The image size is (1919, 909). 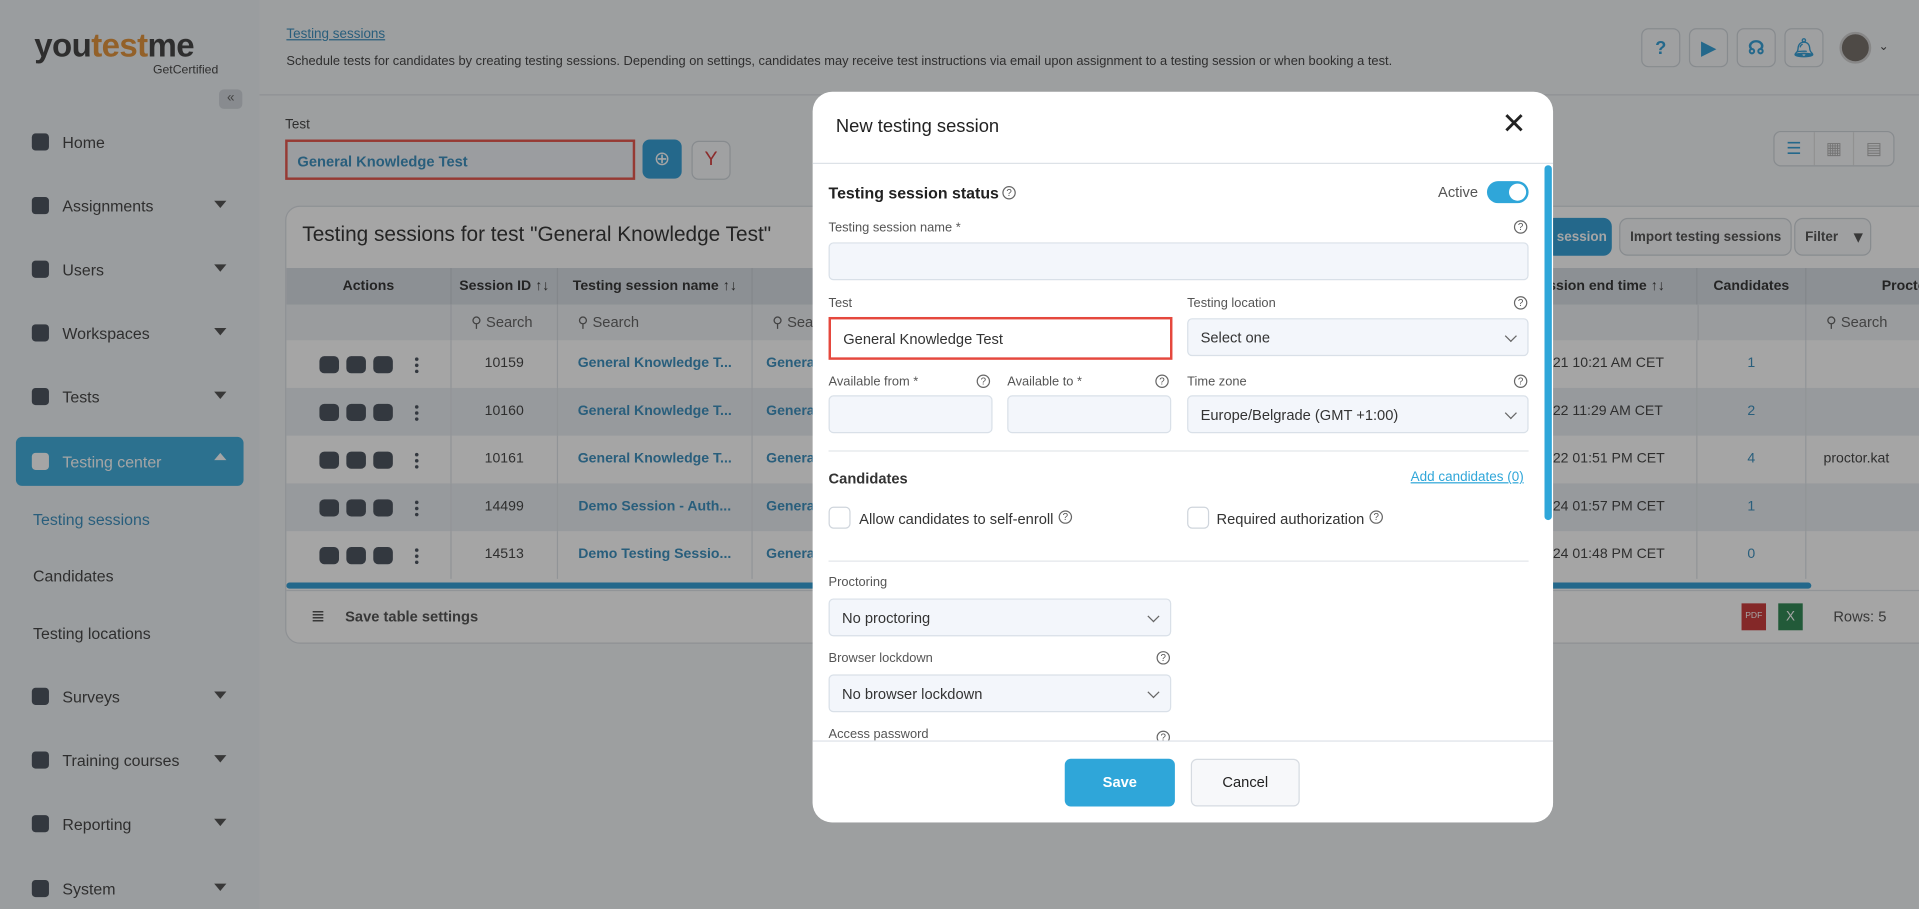 What do you see at coordinates (1198, 517) in the screenshot?
I see `required-auth-checkbox` at bounding box center [1198, 517].